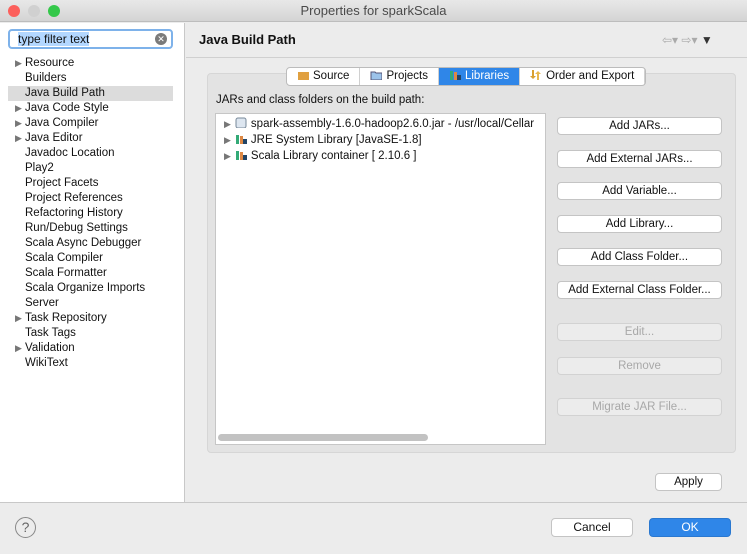 The width and height of the screenshot is (747, 554). Describe the element at coordinates (50, 333) in the screenshot. I see `sidebar-item-label: Task Tags` at that location.